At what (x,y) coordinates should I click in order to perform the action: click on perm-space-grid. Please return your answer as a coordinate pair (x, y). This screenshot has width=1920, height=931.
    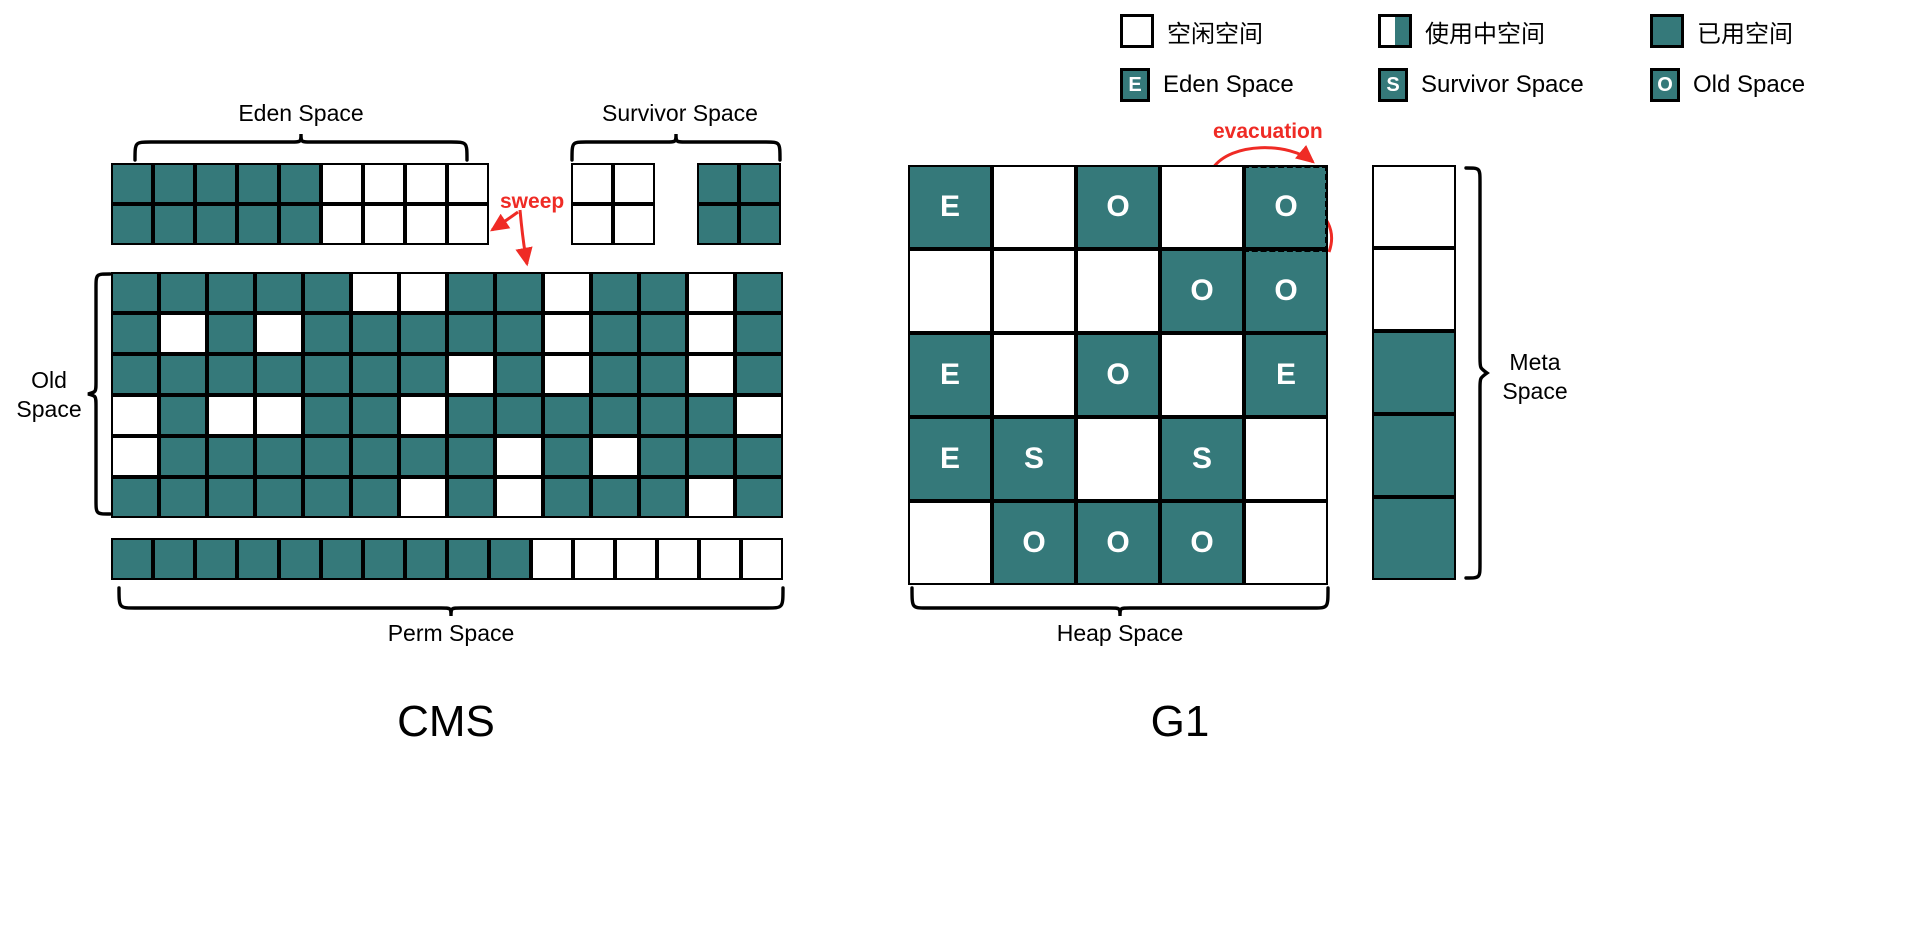
    Looking at the image, I should click on (447, 559).